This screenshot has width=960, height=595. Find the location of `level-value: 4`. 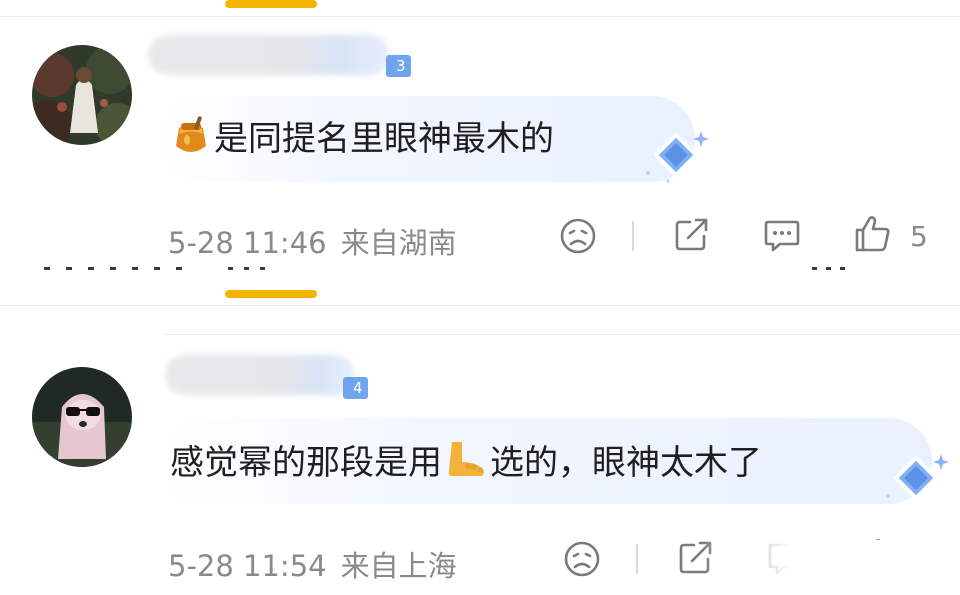

level-value: 4 is located at coordinates (358, 388).